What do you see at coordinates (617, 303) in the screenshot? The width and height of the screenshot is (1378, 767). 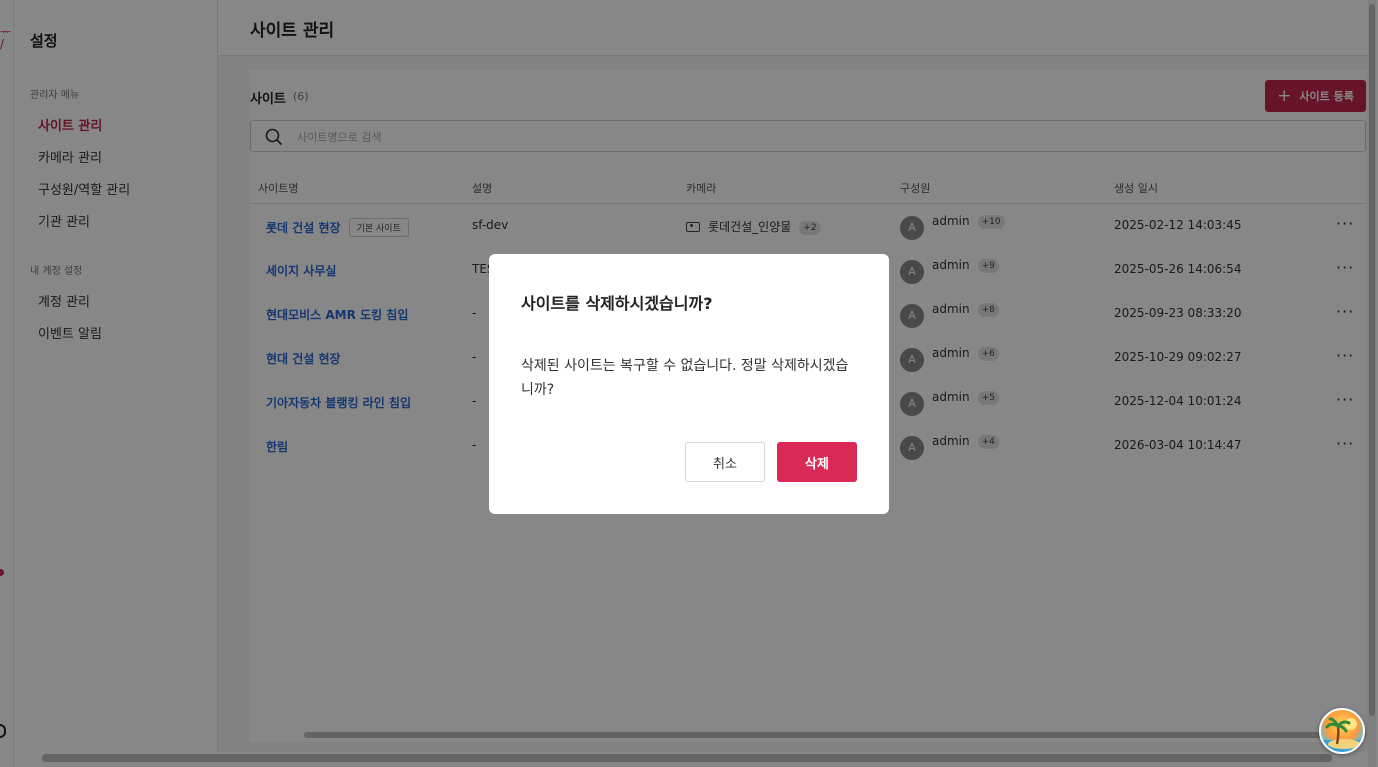 I see `dialog-title: 사이트를 삭제하시겠습니까?` at bounding box center [617, 303].